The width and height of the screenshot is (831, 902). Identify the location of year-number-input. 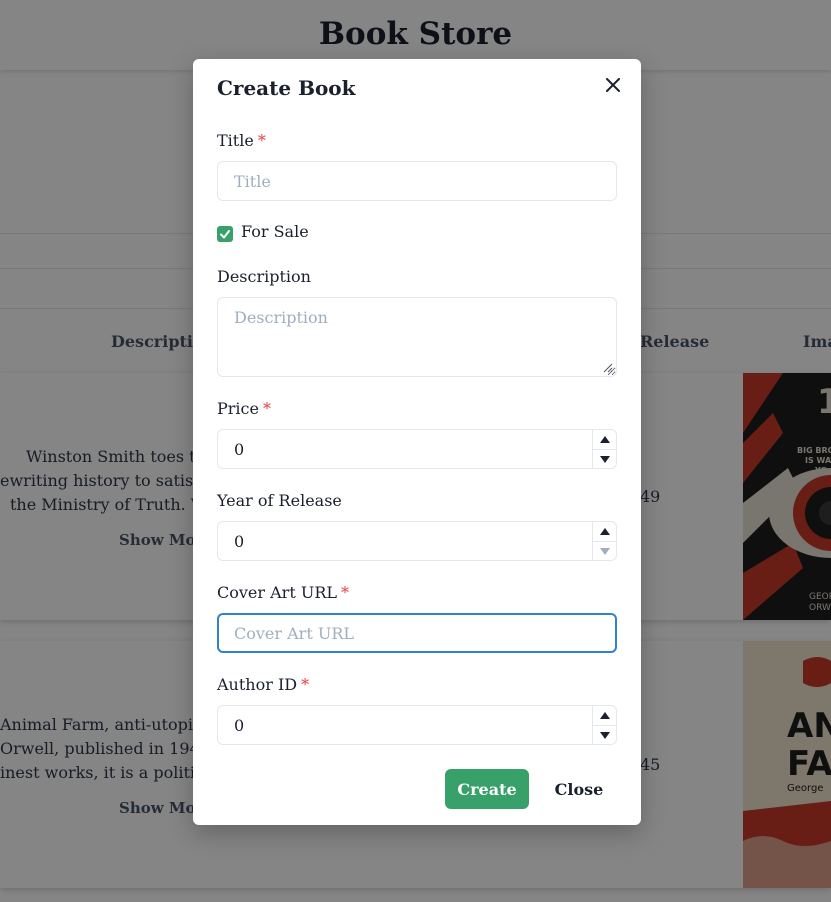
(417, 541).